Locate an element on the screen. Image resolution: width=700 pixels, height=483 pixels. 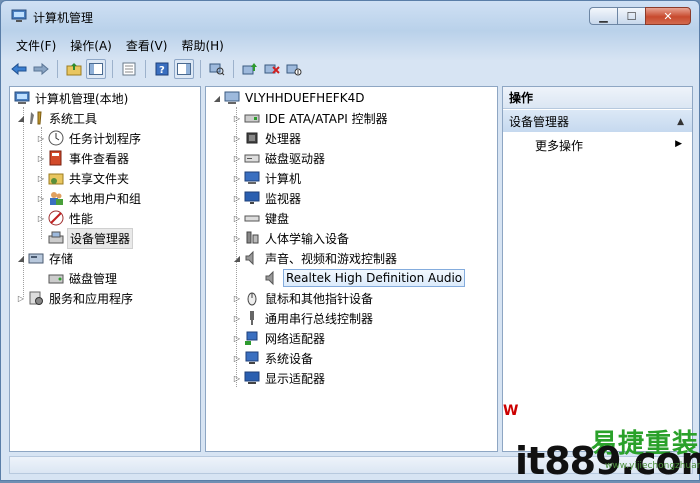
tree-label: 监视器 is located at coordinates (283, 198).